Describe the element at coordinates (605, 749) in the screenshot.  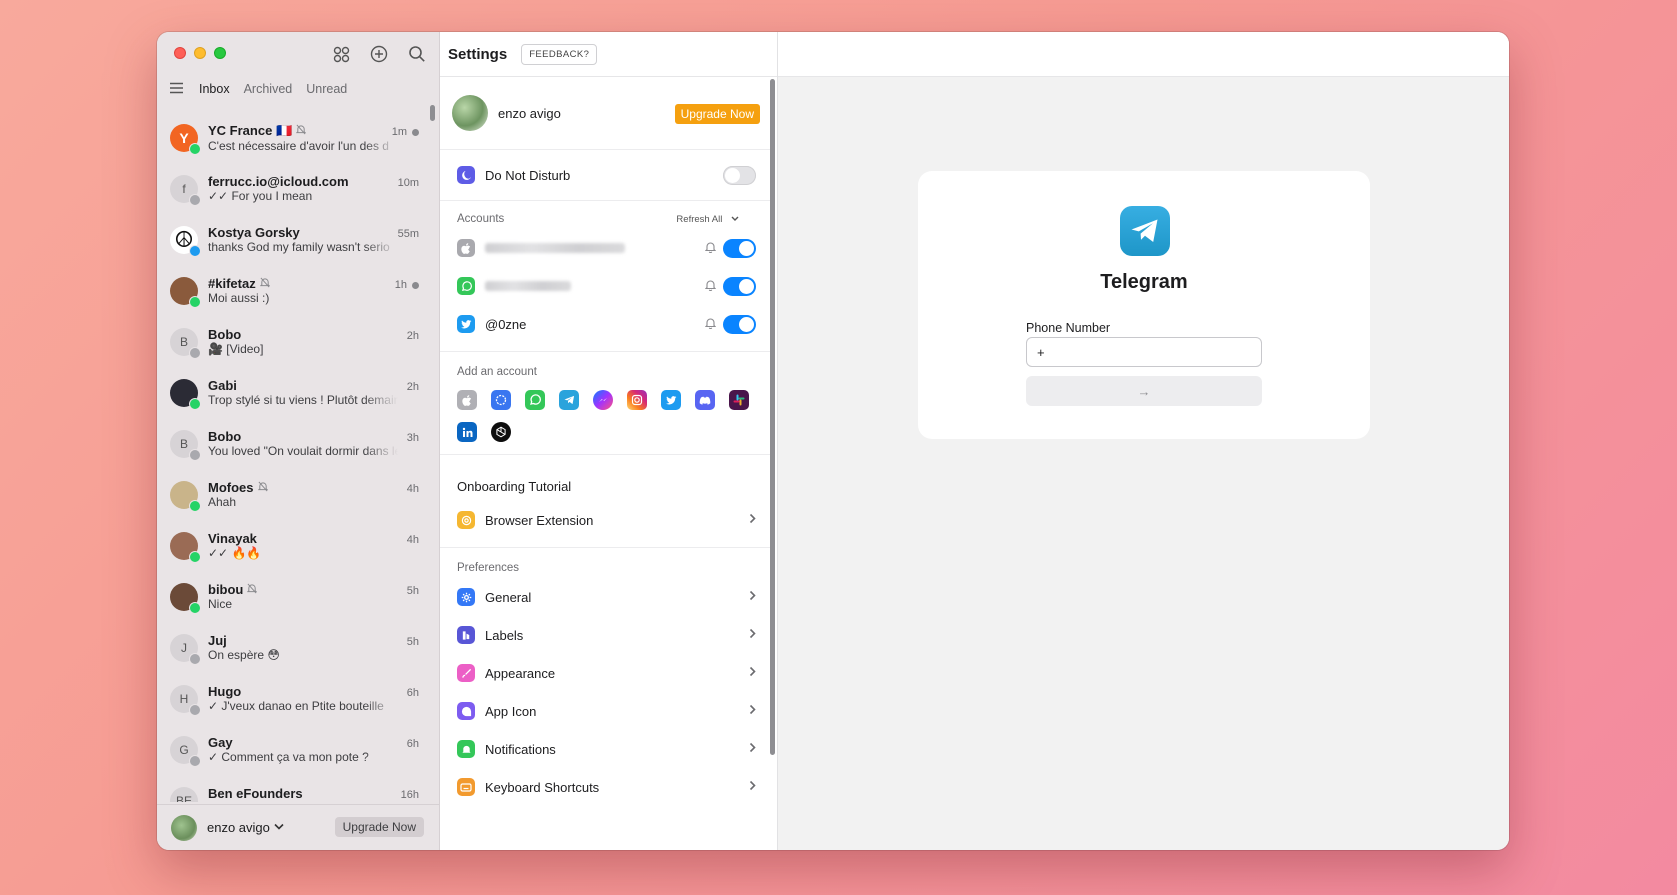
I see `preference-item-notifications: Notifications` at that location.